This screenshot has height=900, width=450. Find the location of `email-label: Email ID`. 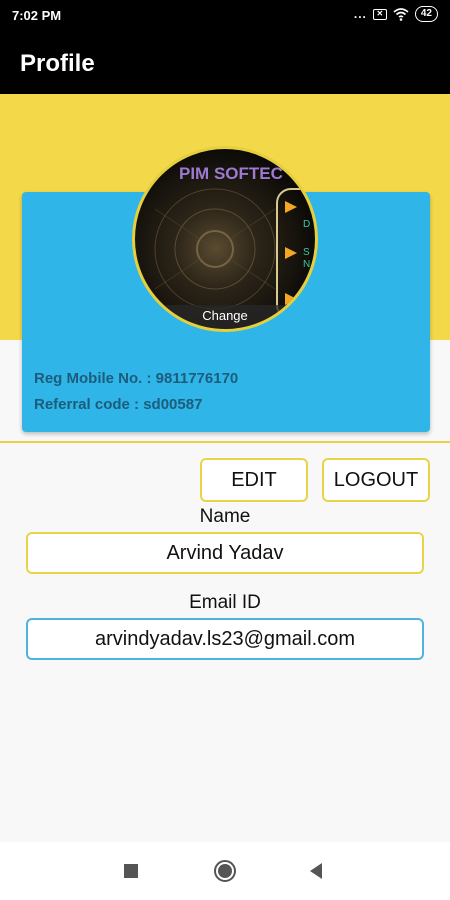

email-label: Email ID is located at coordinates (225, 602).